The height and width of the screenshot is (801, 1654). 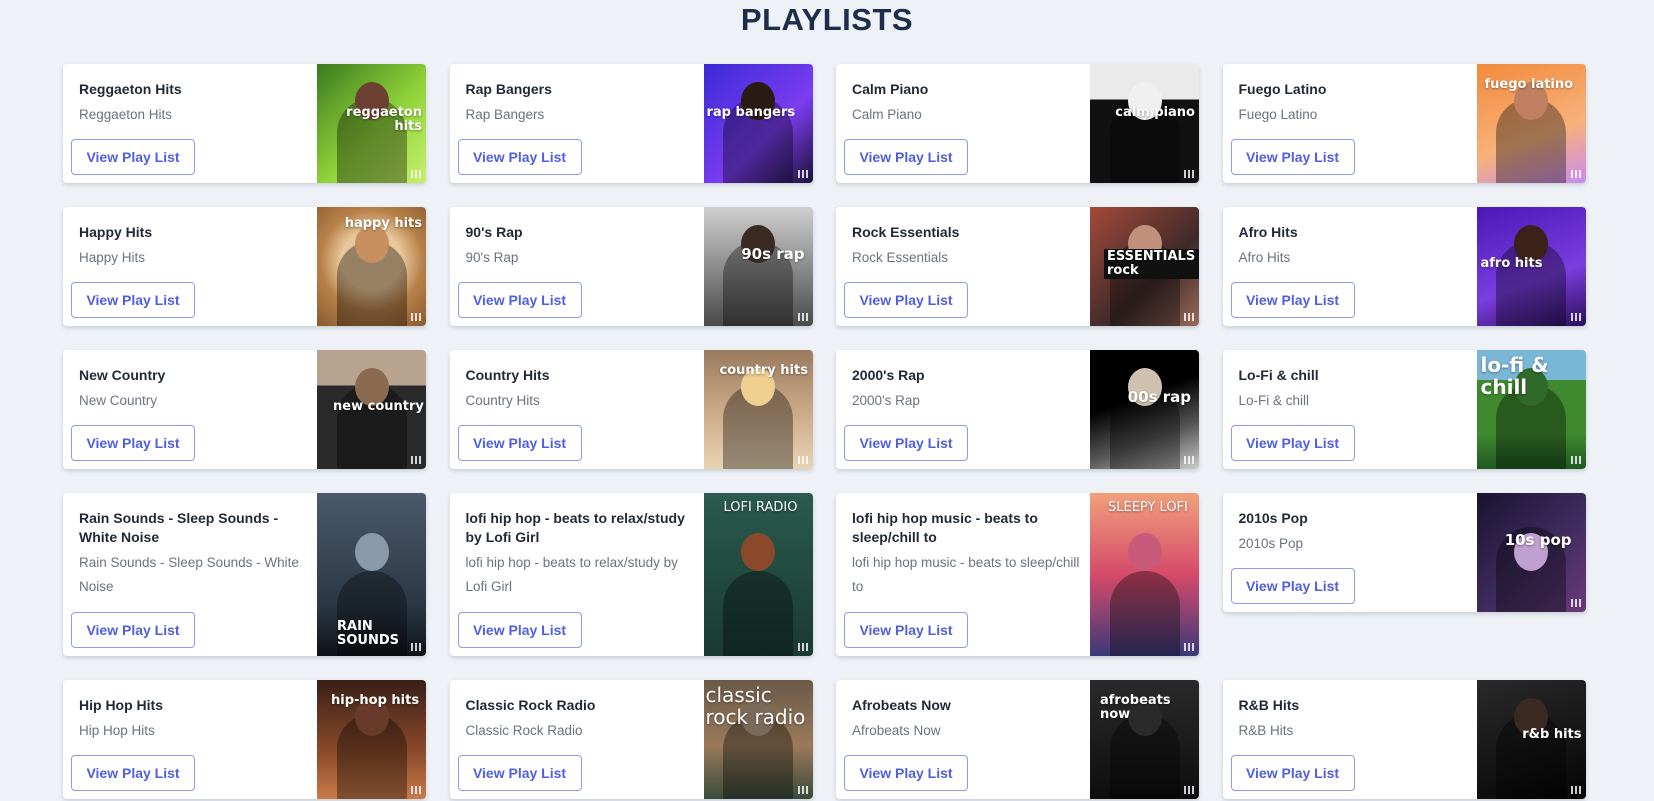 I want to click on playlist-subtitle: Classic Rock Radio, so click(x=524, y=730).